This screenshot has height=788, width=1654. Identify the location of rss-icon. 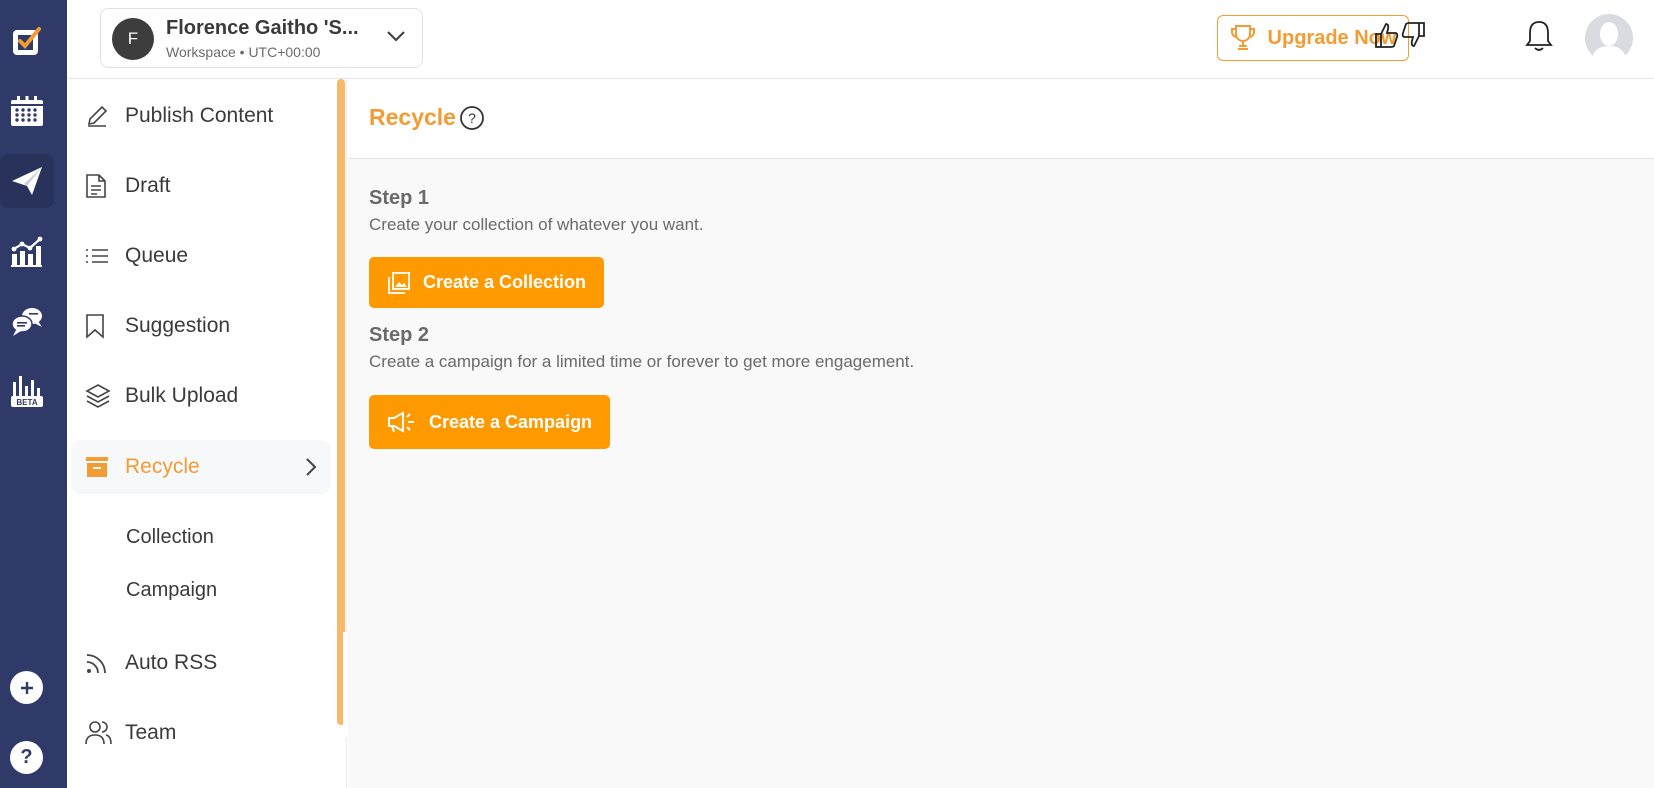
(100, 663).